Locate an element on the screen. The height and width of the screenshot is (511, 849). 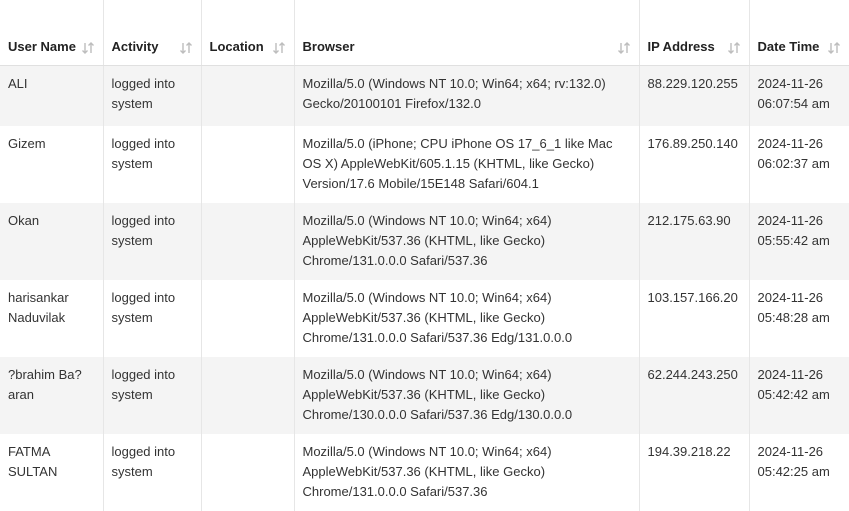
cell-user-name: Okan is located at coordinates (52, 241).